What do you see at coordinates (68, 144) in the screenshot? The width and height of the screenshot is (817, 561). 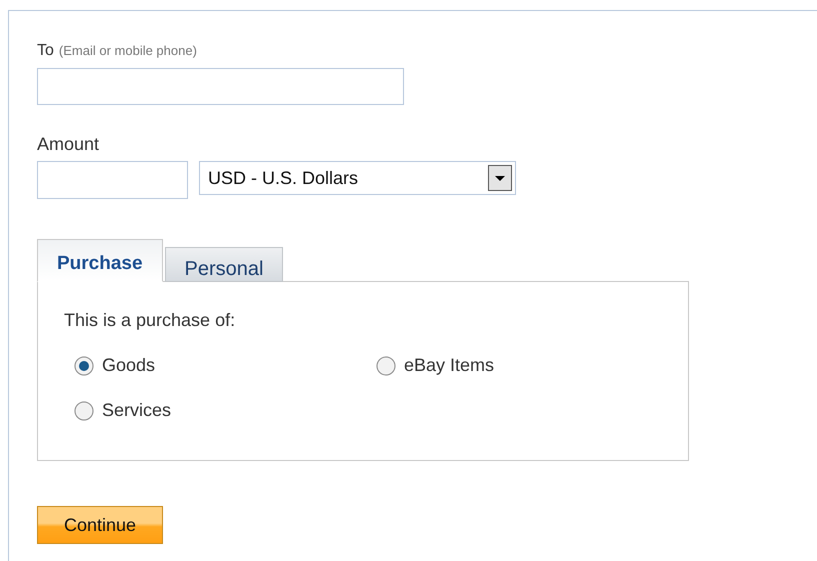 I see `field-label: Amount` at bounding box center [68, 144].